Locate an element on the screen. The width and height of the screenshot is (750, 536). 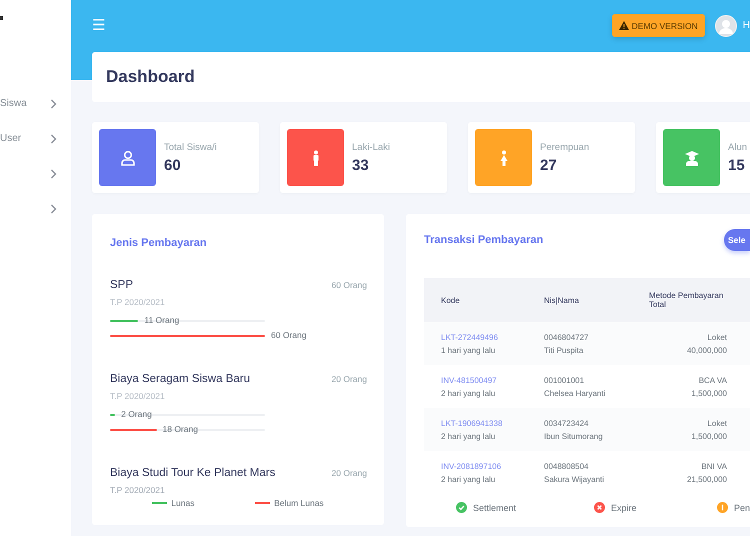
stat-label: Total Siswa/i is located at coordinates (190, 147).